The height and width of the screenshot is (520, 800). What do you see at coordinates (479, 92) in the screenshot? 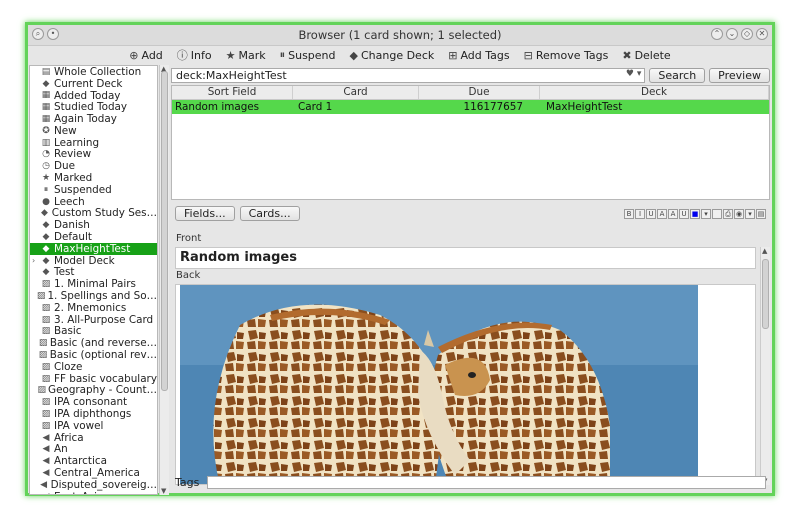
I see `column-header-due: Due` at bounding box center [479, 92].